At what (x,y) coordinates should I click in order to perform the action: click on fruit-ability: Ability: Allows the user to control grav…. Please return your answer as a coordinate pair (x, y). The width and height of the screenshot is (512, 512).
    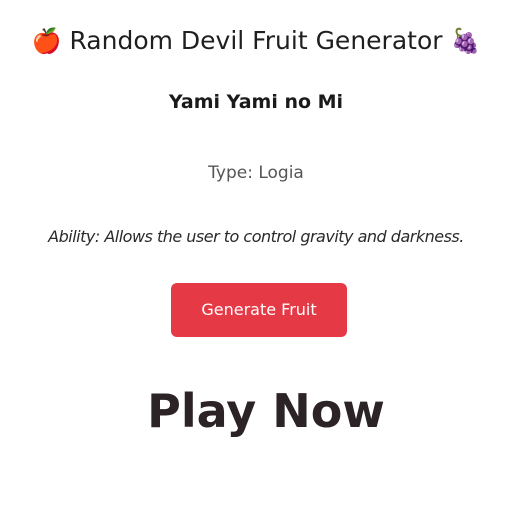
    Looking at the image, I should click on (256, 236).